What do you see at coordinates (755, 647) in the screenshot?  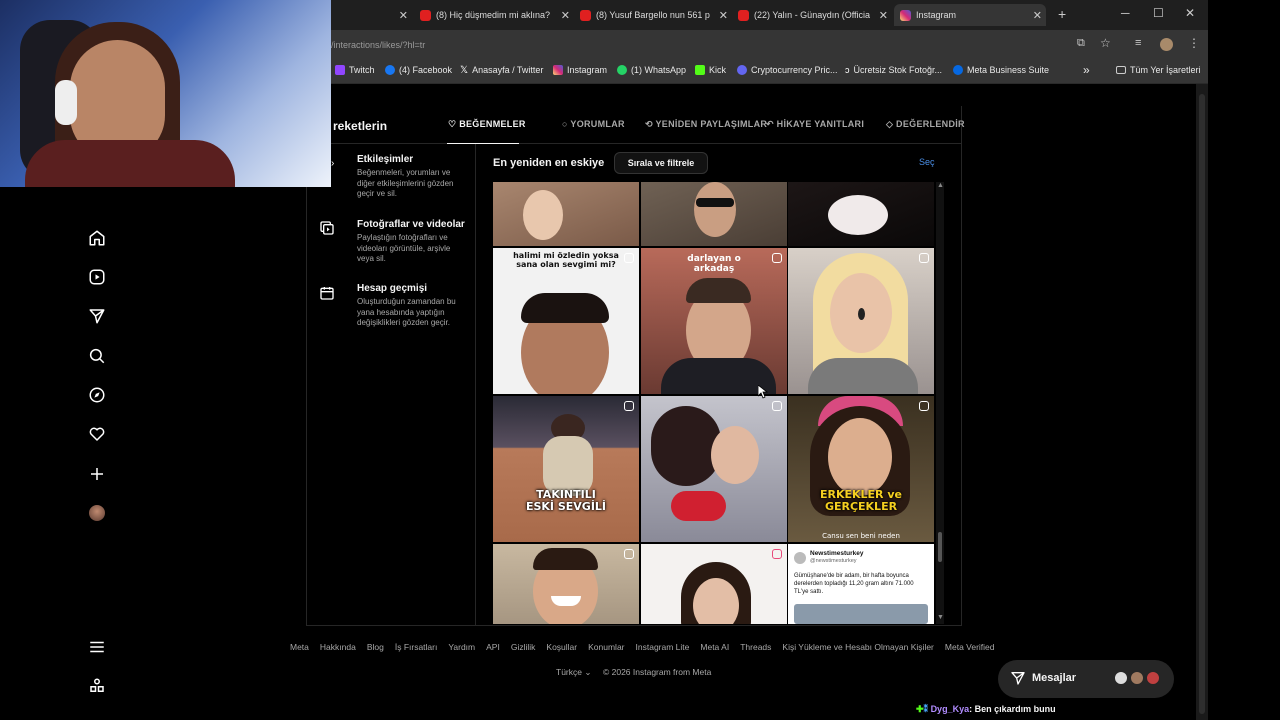 I see `footer-link: Threads` at bounding box center [755, 647].